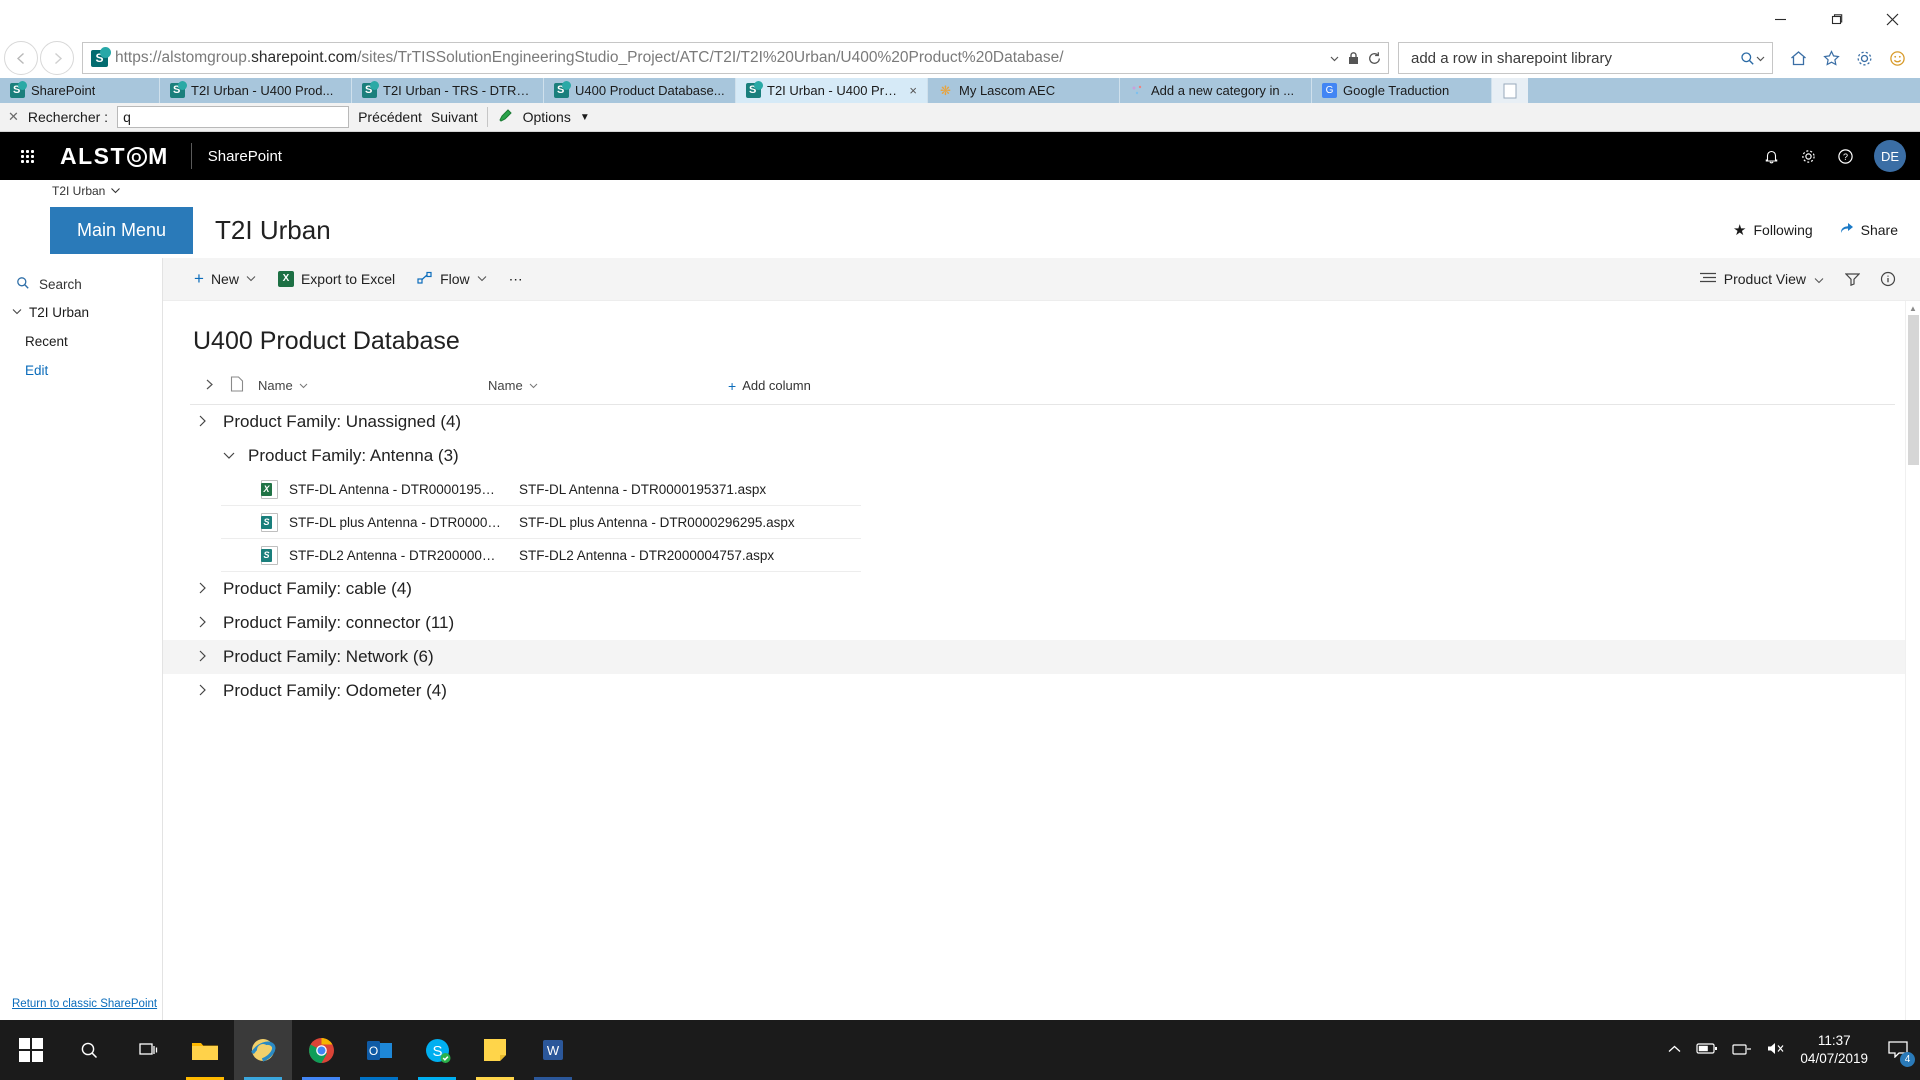 The height and width of the screenshot is (1080, 1920). Describe the element at coordinates (1879, 230) in the screenshot. I see `share-label: Share` at that location.